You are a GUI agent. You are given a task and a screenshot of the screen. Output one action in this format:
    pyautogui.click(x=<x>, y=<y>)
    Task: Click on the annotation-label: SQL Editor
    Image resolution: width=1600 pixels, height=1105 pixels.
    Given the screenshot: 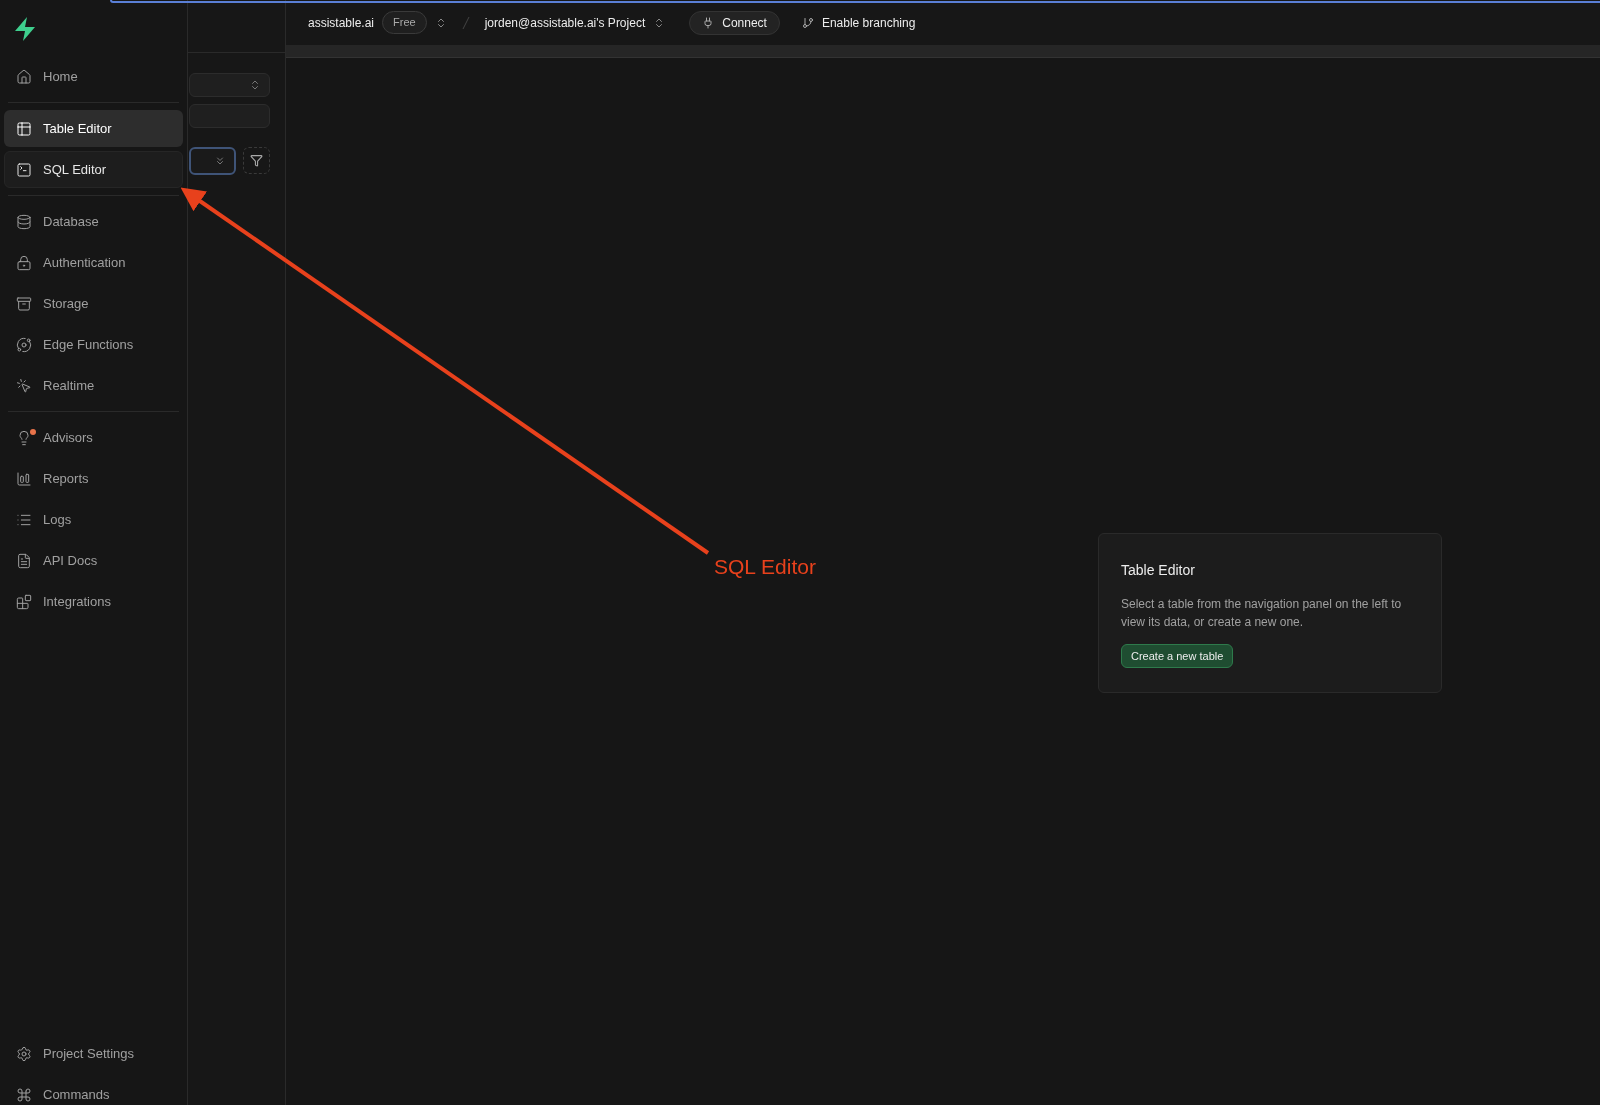 What is the action you would take?
    pyautogui.click(x=765, y=567)
    